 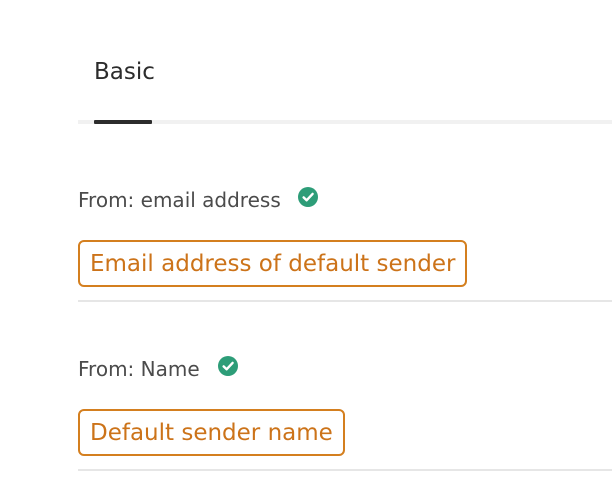 I want to click on from-name-label-row: From: Name, so click(x=345, y=369).